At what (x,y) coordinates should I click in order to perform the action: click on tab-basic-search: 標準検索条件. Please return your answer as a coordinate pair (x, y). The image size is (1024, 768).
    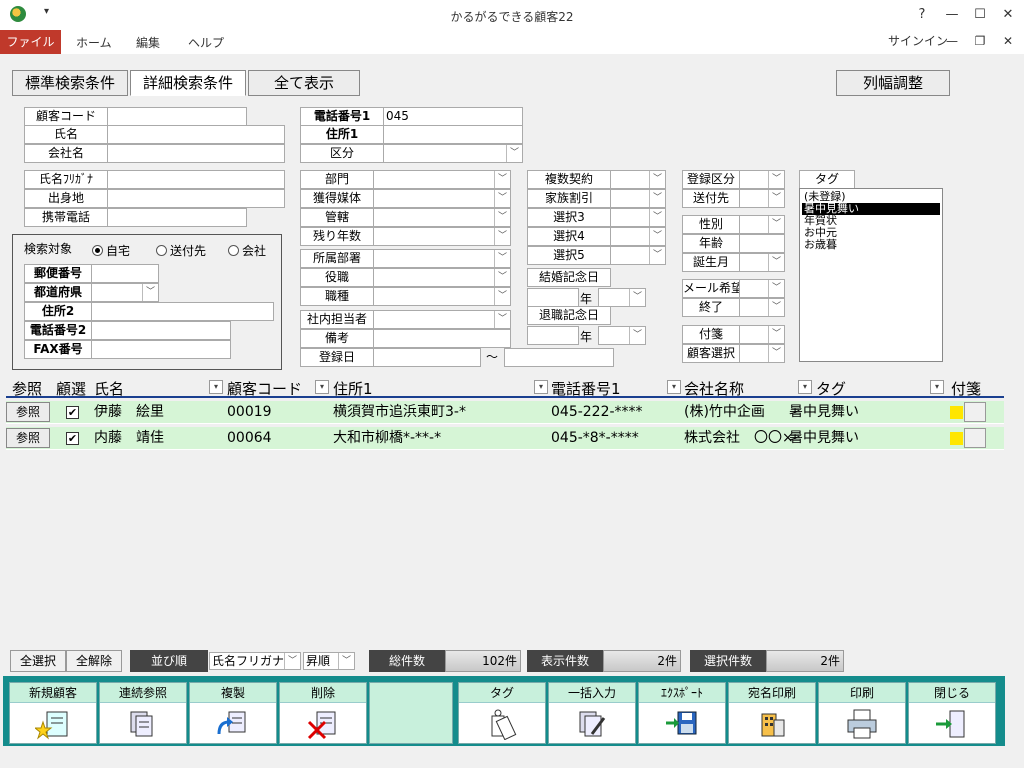
    Looking at the image, I should click on (70, 83).